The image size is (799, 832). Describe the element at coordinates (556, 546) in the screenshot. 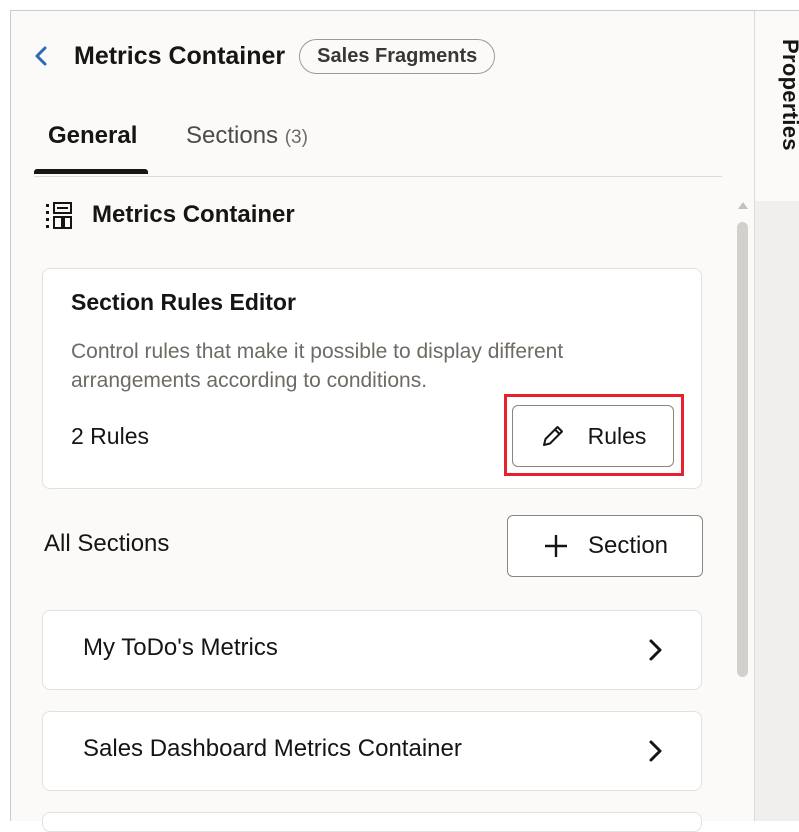

I see `plus-icon` at that location.